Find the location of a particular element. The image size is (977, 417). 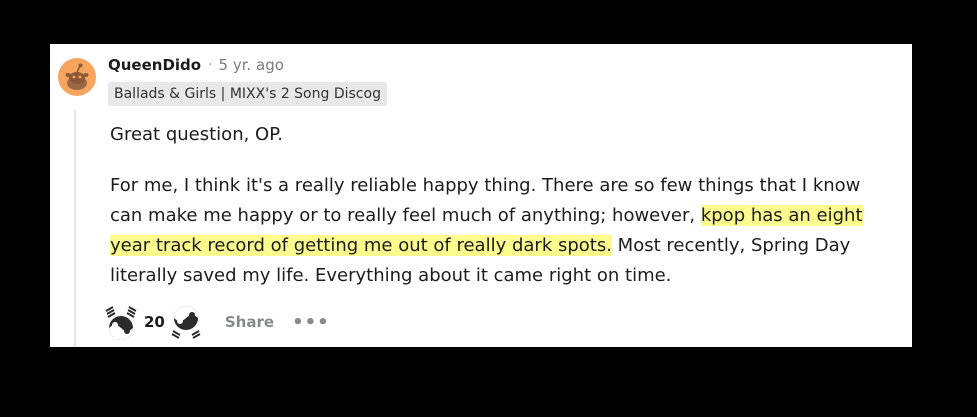

vote-count: 20 is located at coordinates (154, 322).